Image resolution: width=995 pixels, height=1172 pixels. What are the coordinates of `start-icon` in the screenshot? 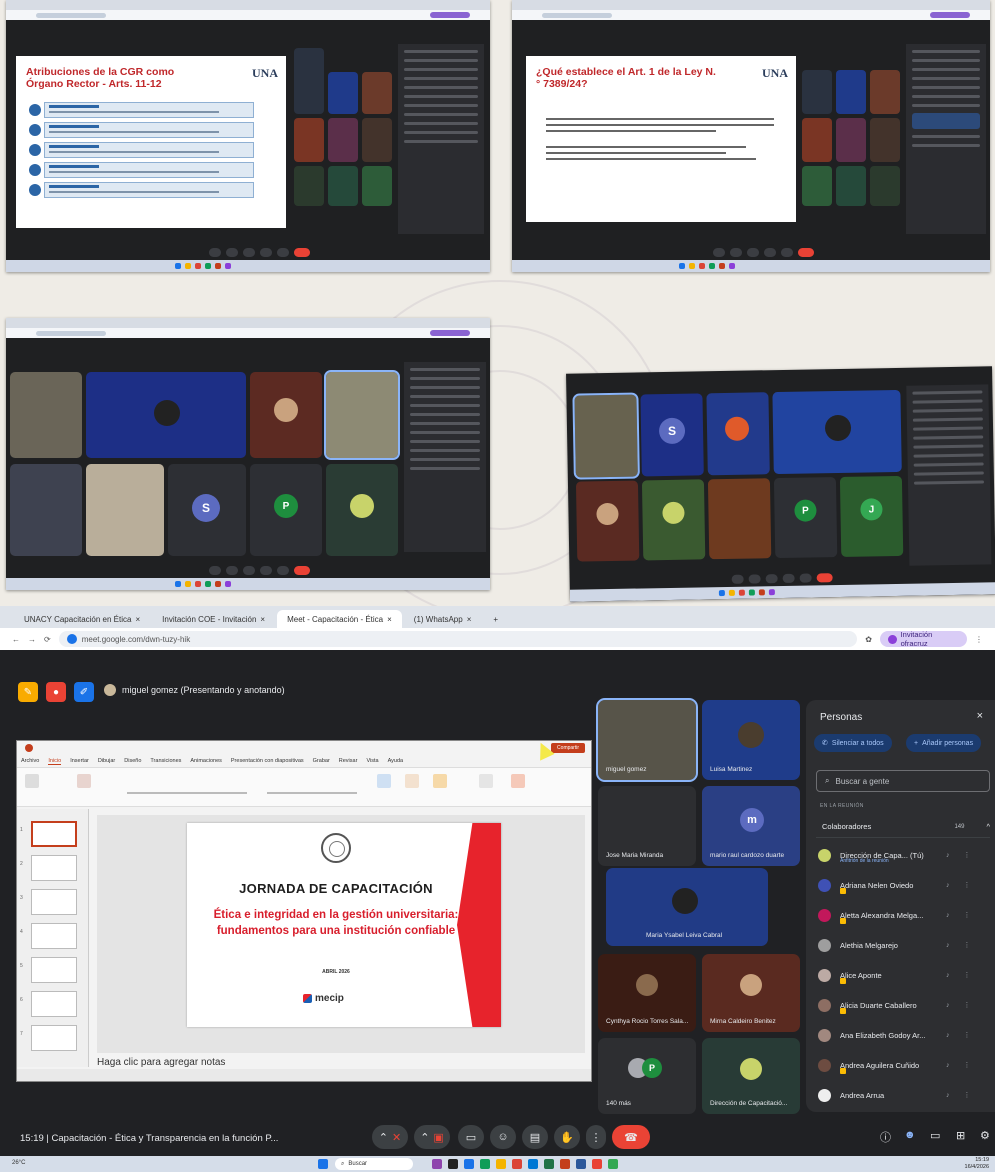 It's located at (323, 1164).